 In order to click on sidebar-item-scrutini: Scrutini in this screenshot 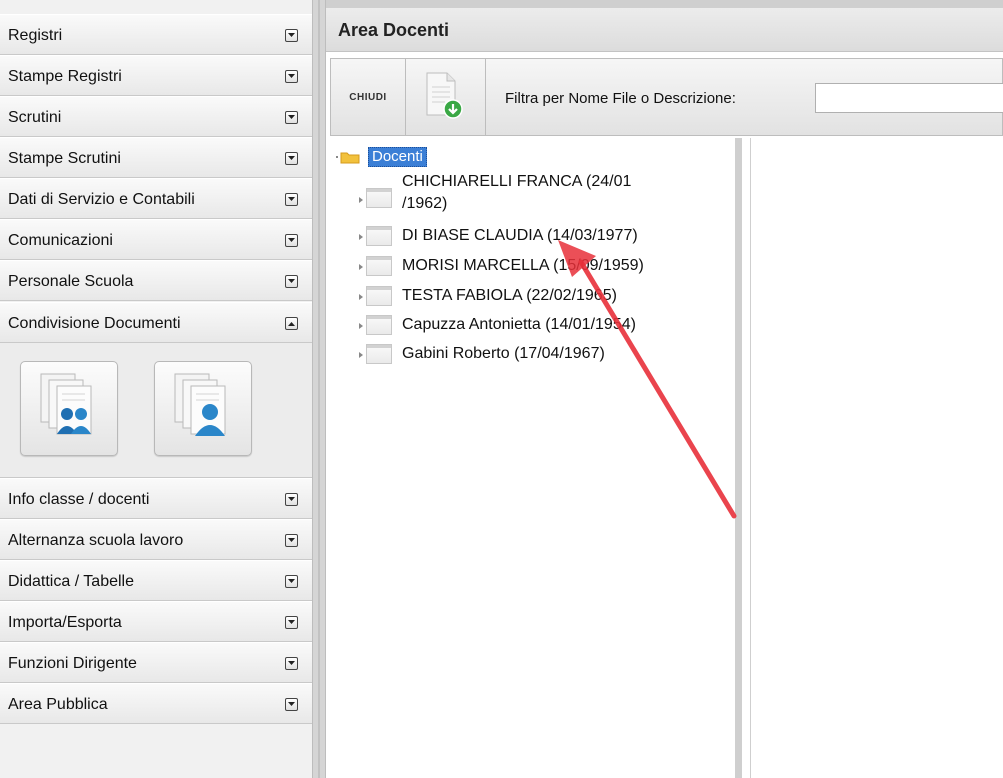, I will do `click(156, 116)`.